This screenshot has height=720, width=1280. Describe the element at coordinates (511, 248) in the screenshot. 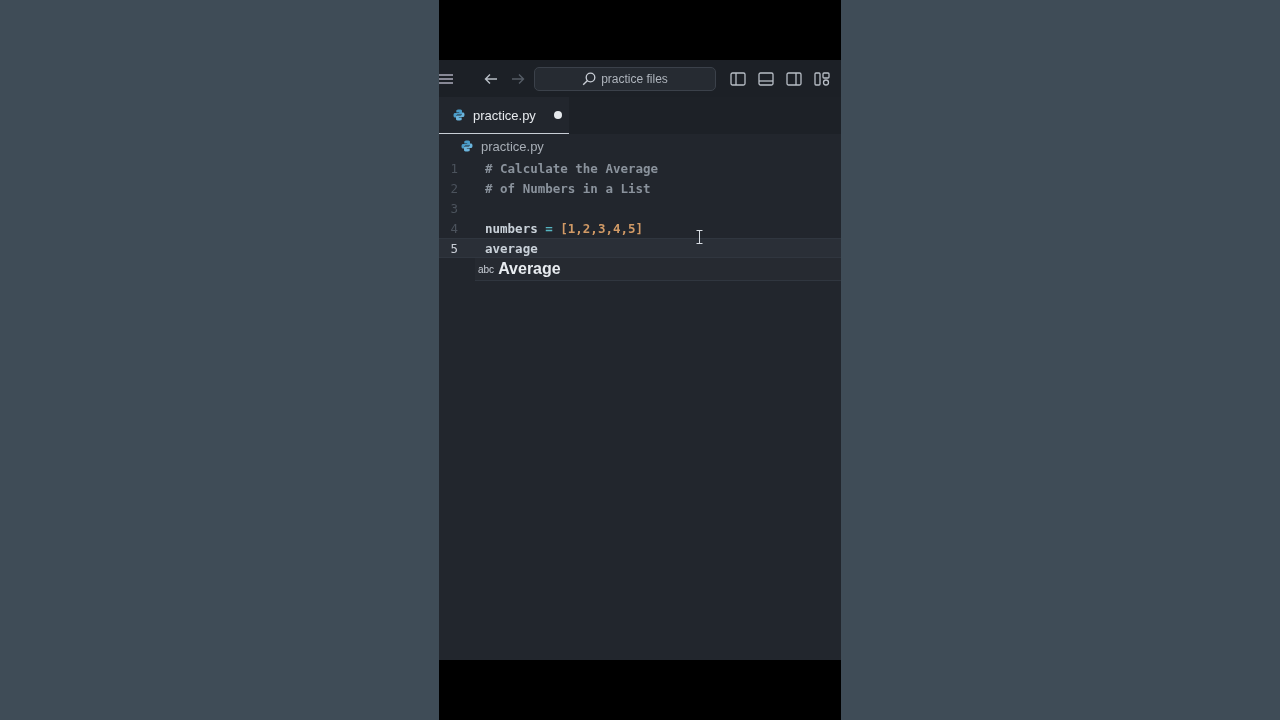

I see `code-line: average` at that location.